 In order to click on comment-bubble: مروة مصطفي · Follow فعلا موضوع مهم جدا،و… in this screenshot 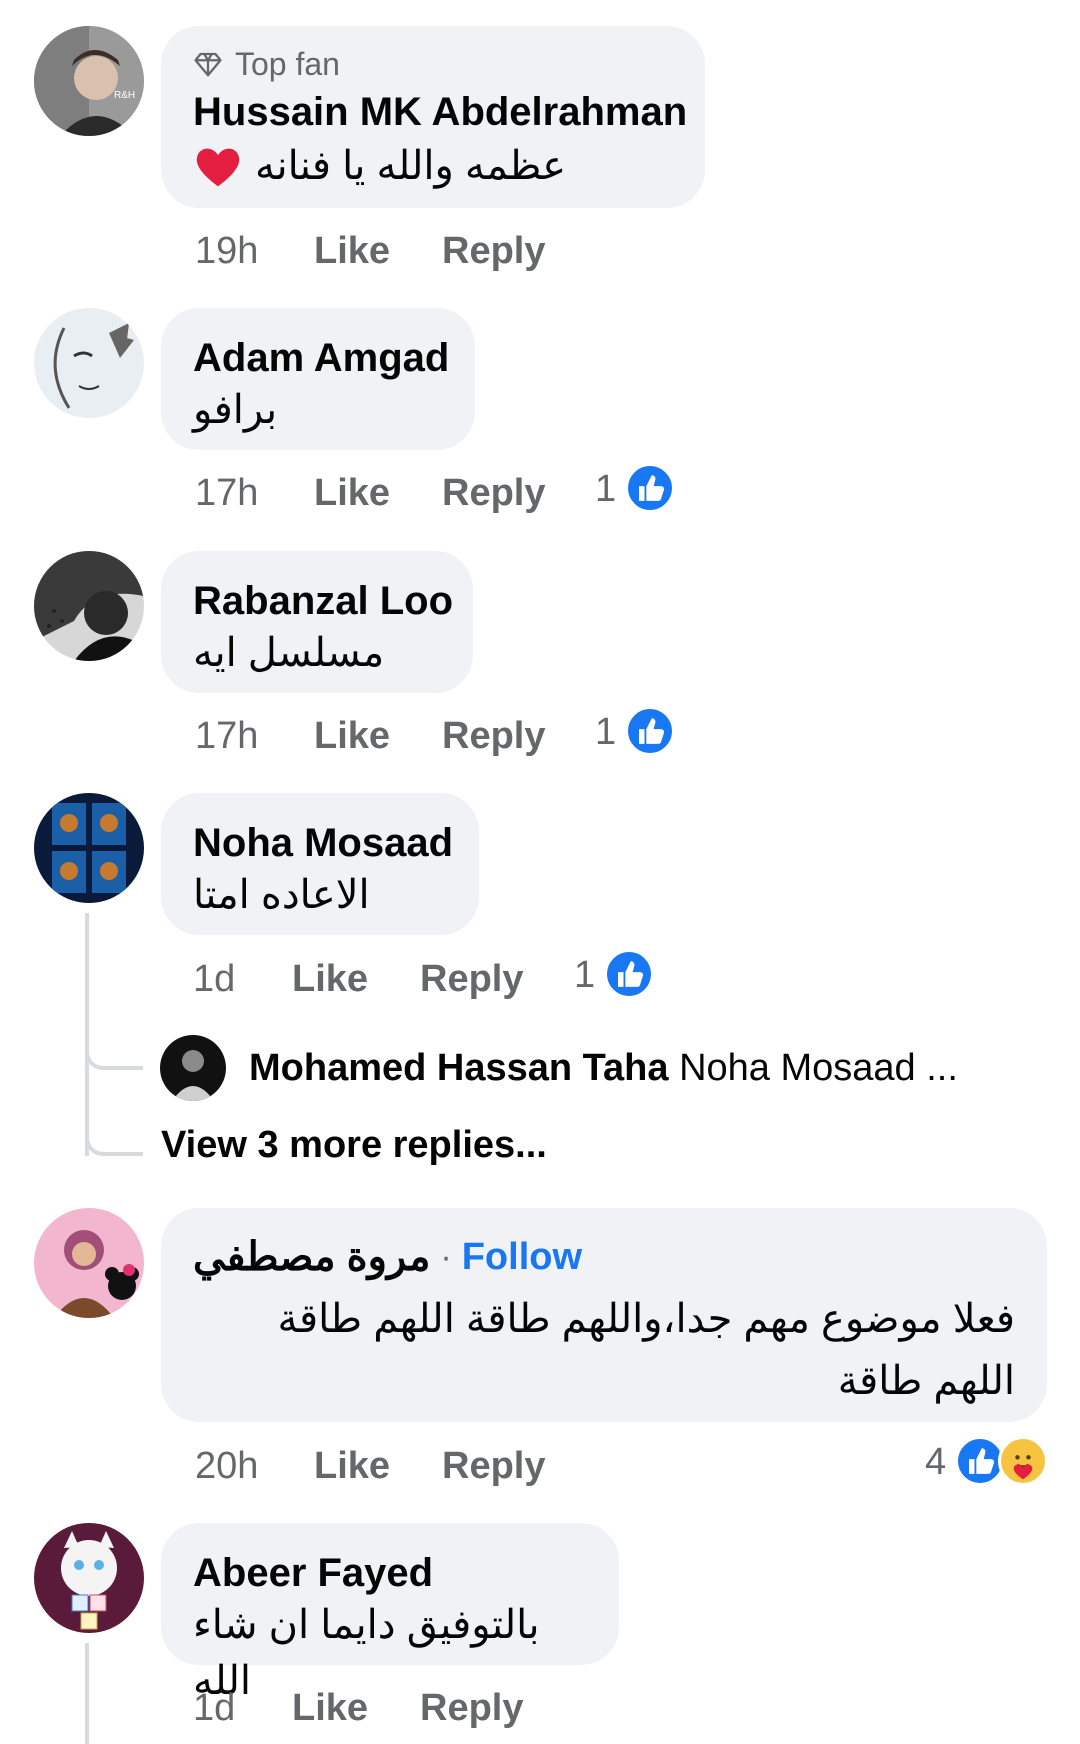, I will do `click(604, 1315)`.